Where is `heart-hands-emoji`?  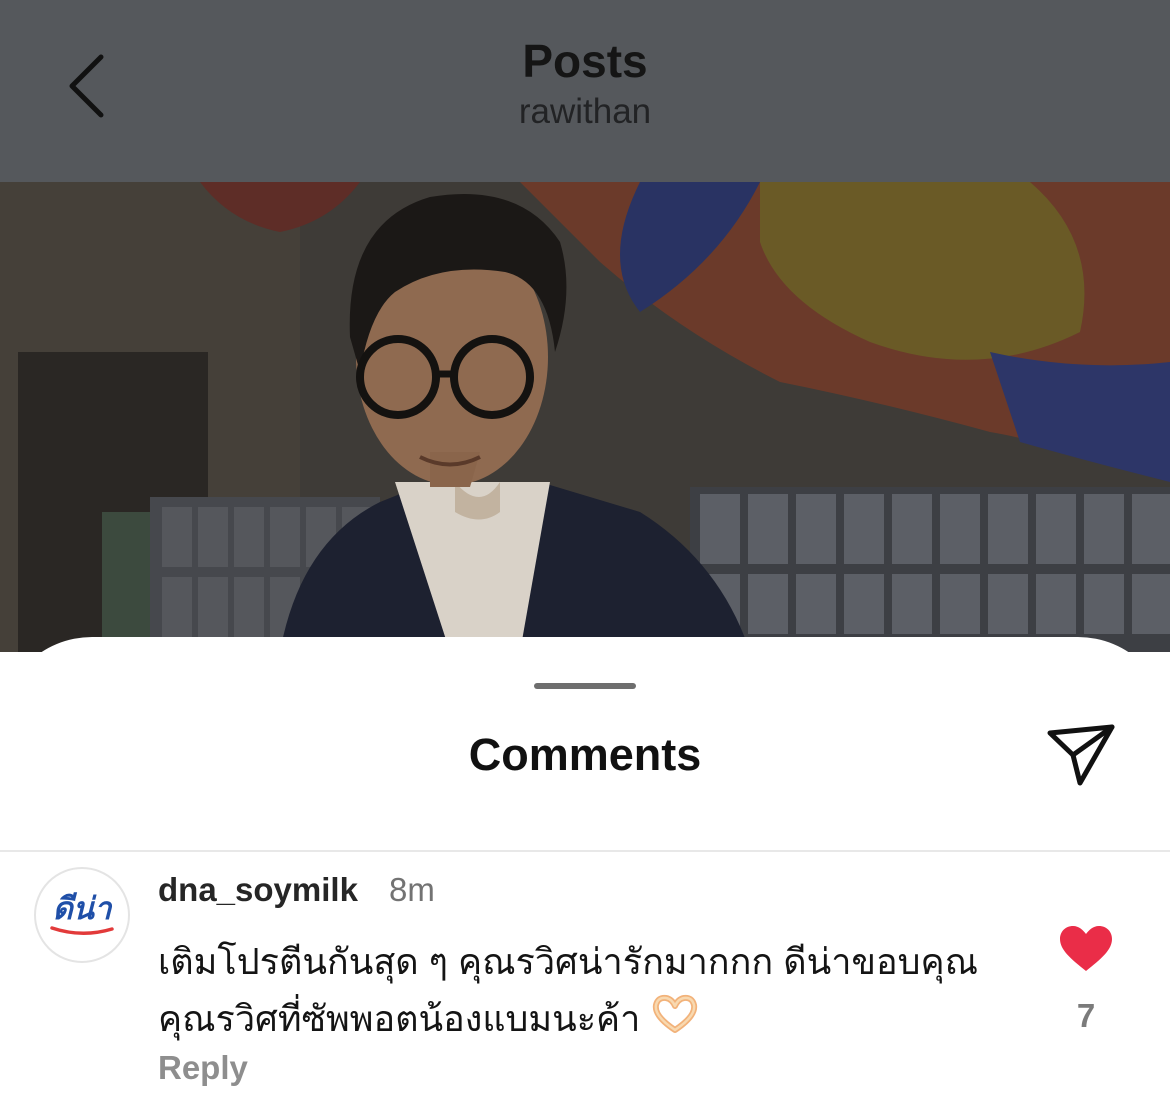
heart-hands-emoji is located at coordinates (675, 1021).